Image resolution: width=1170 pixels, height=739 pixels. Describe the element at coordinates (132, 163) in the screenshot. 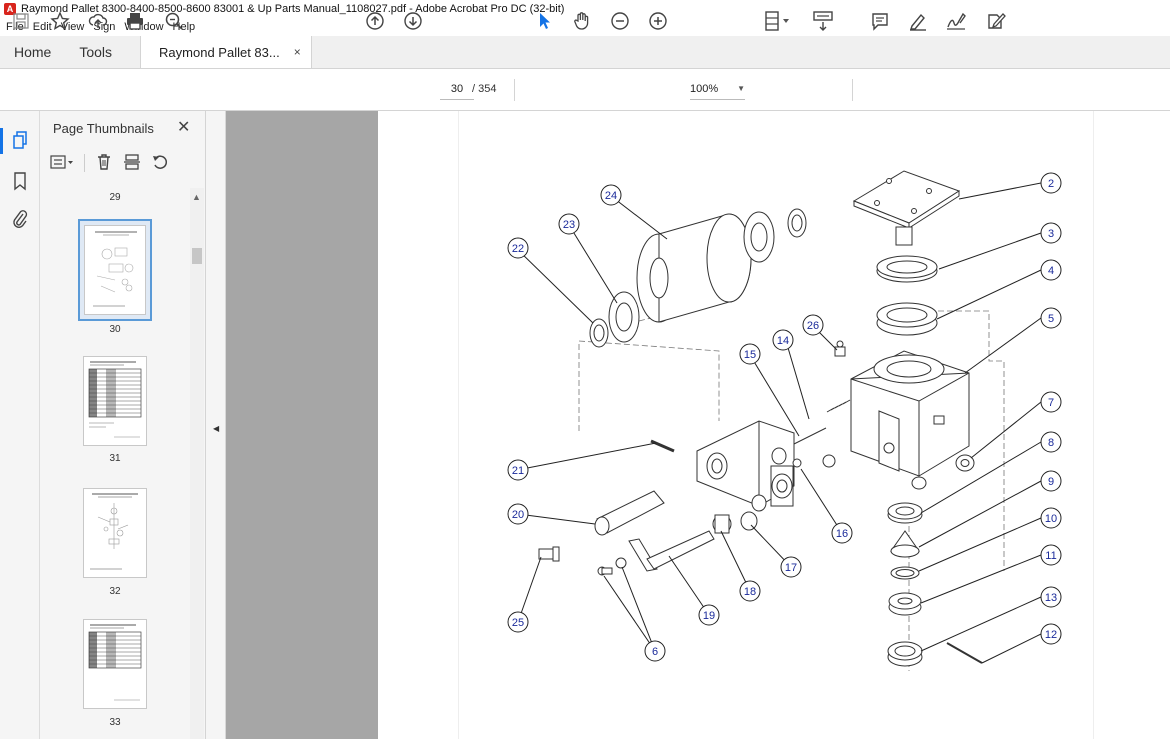

I see `insert-page-icon` at that location.